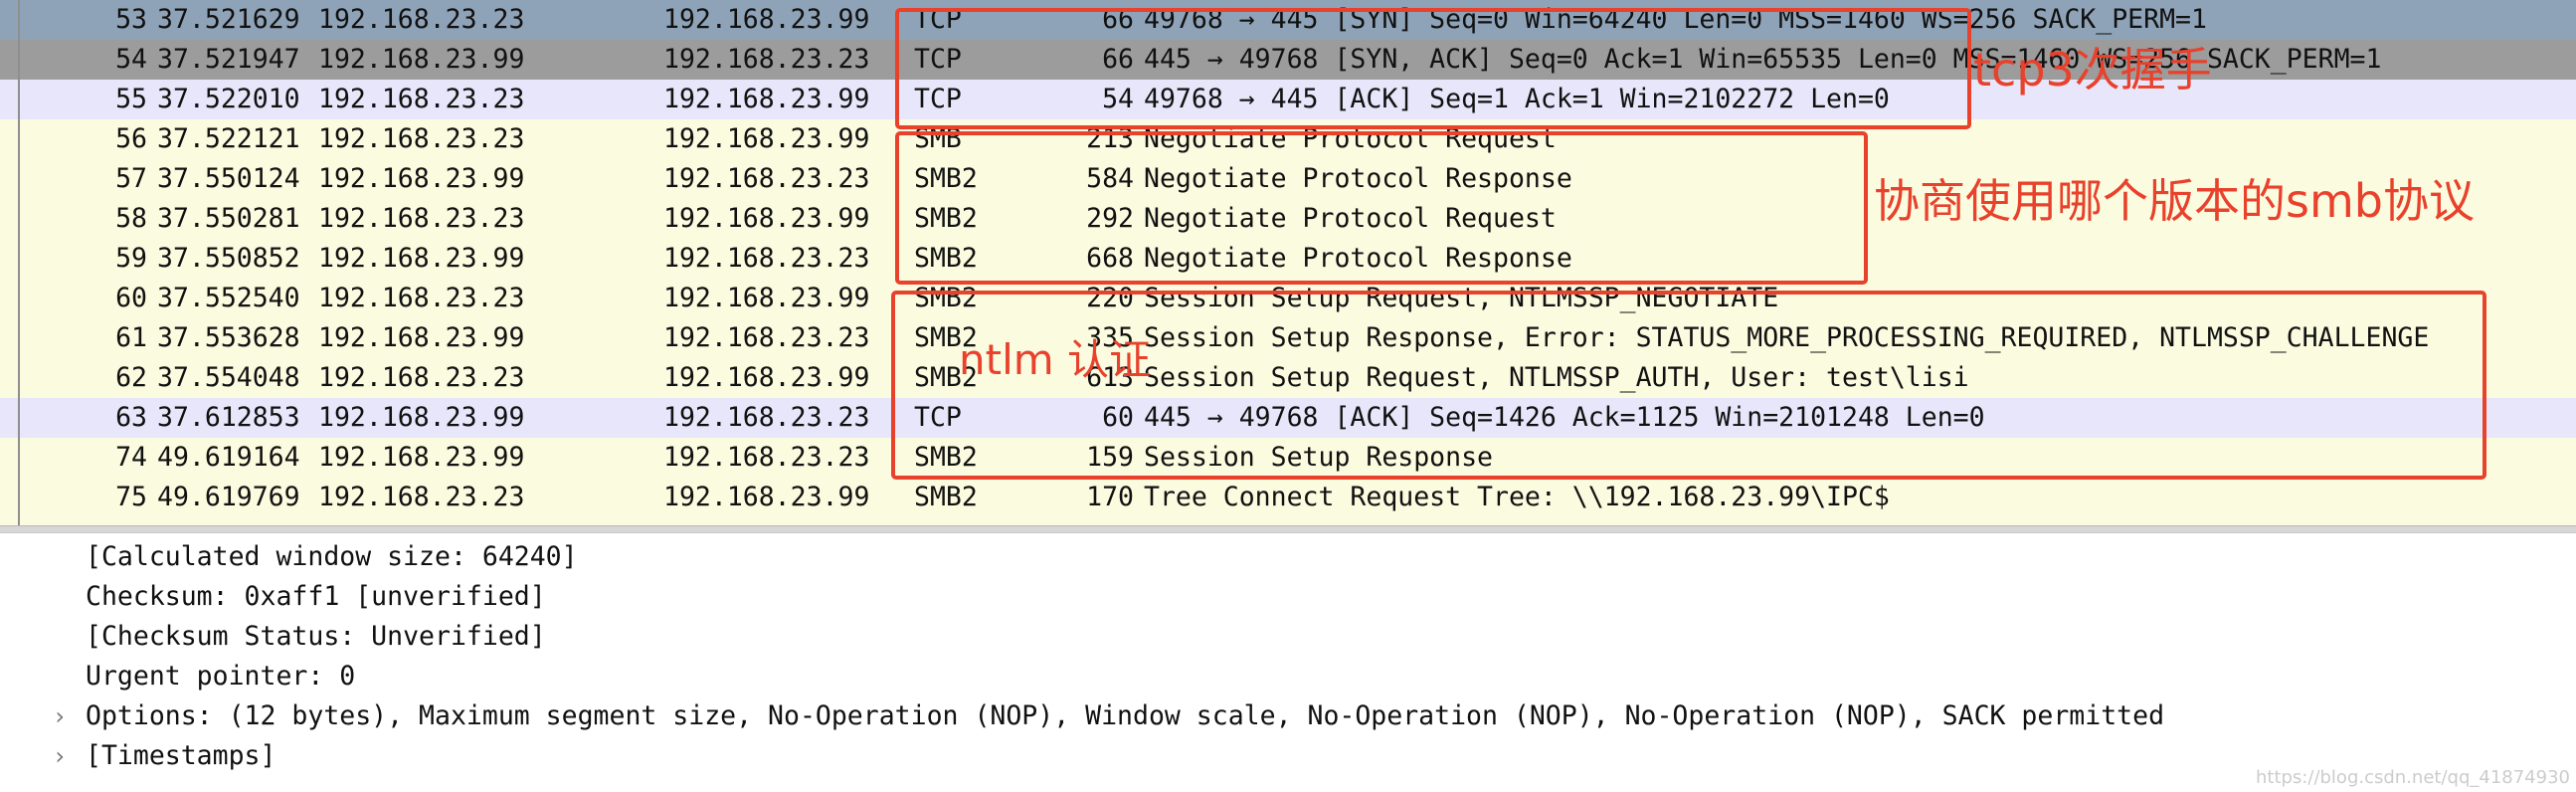 Image resolution: width=2576 pixels, height=792 pixels. What do you see at coordinates (131, 457) in the screenshot?
I see `packet-number: 74` at bounding box center [131, 457].